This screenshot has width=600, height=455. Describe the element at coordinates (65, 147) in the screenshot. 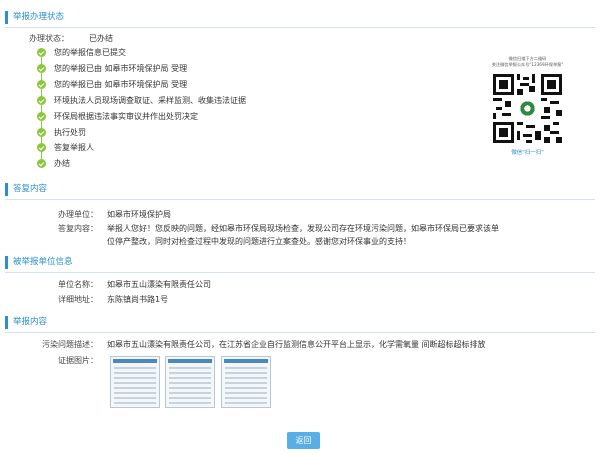

I see `progress-step: 答复举报人` at that location.